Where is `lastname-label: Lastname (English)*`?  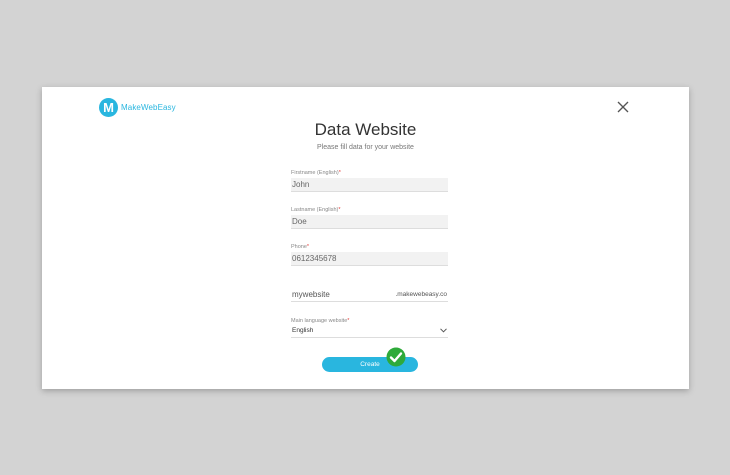 lastname-label: Lastname (English)* is located at coordinates (316, 210).